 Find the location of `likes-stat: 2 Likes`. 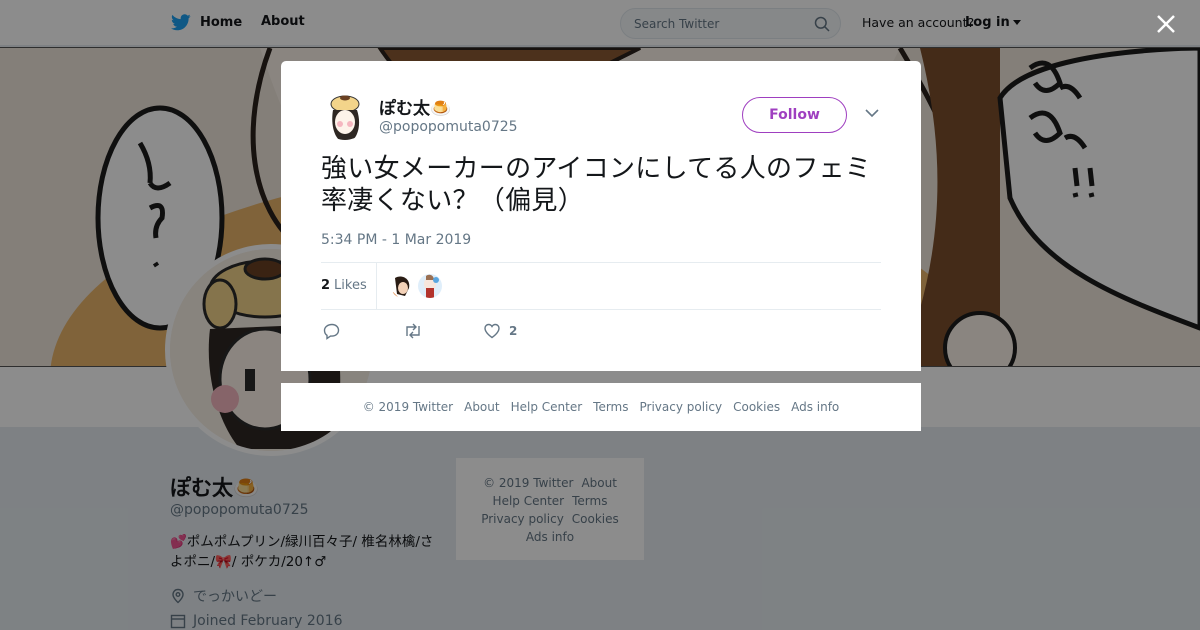

likes-stat: 2 Likes is located at coordinates (344, 285).